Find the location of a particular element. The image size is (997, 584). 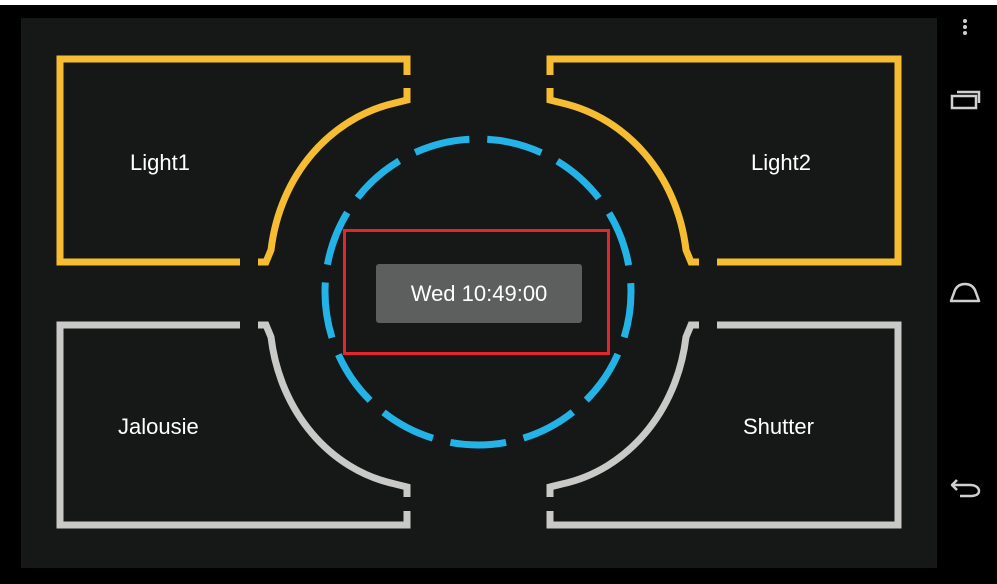

recent-apps-button is located at coordinates (965, 99).